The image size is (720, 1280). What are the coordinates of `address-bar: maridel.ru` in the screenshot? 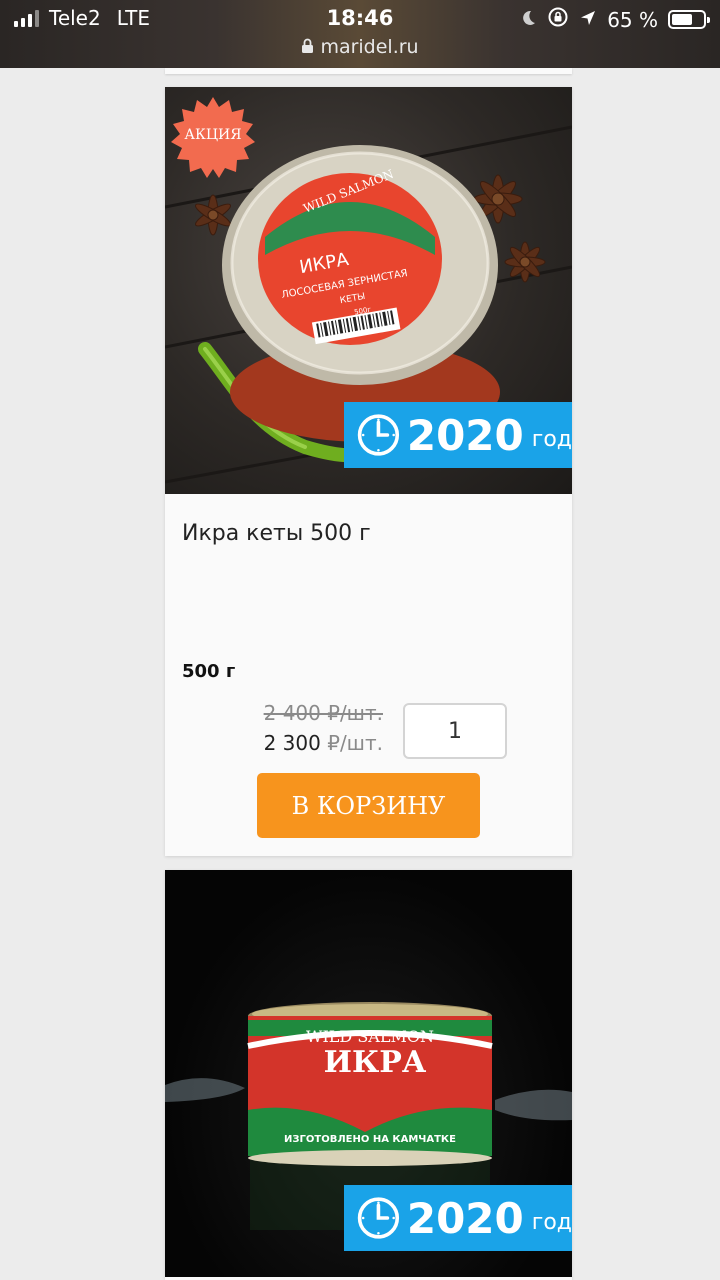 It's located at (360, 47).